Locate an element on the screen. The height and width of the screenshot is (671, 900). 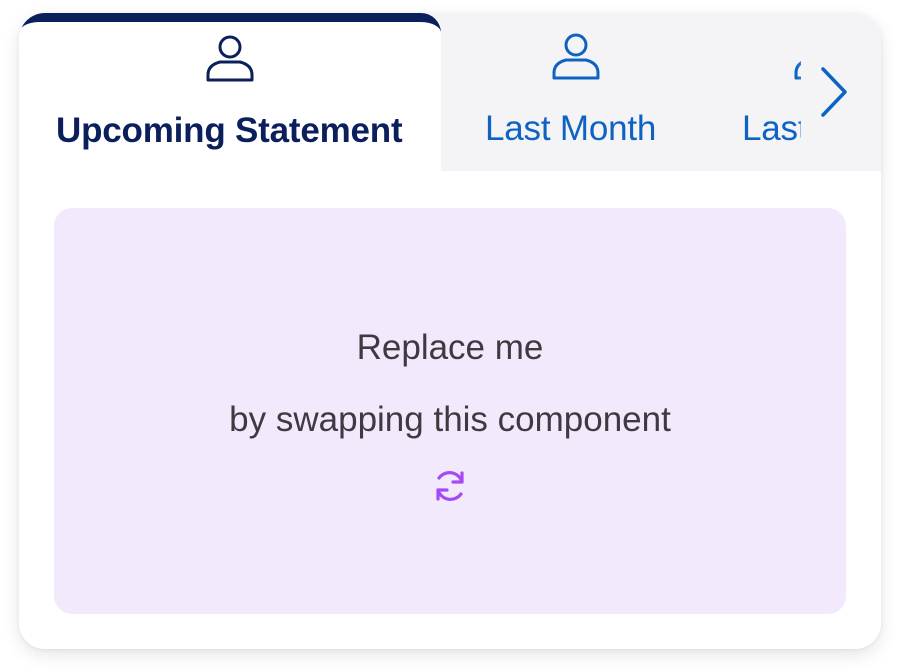
tab-upcoming-statement: Upcoming Statement is located at coordinates (230, 94).